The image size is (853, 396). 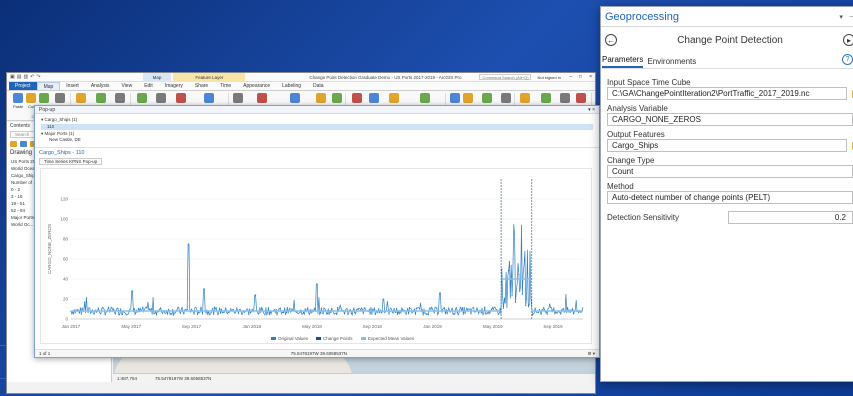 I want to click on select-icon, so click(x=237, y=98).